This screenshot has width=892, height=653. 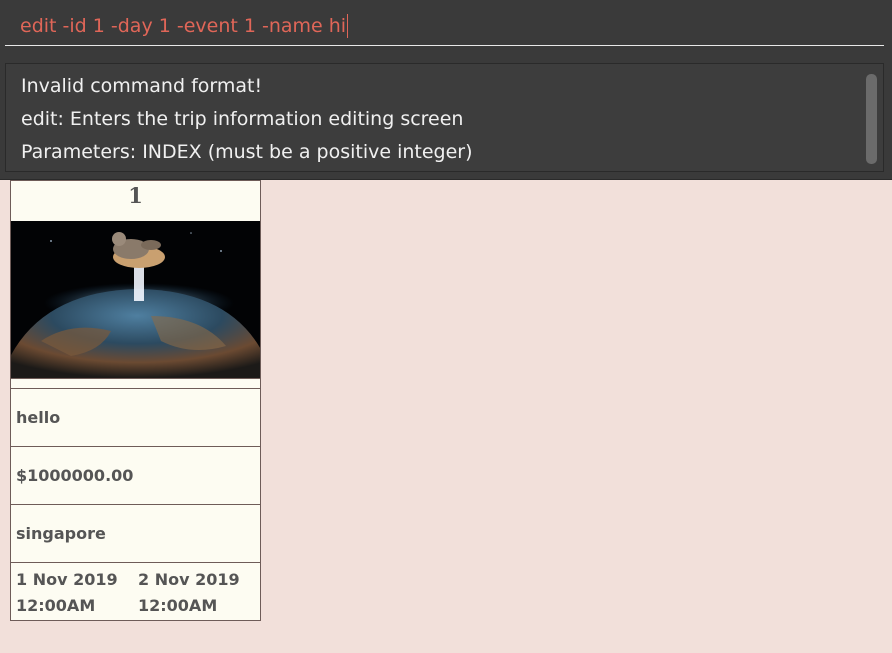 I want to click on trip-dates: 1 Nov 2019 12:00AM 2 Nov 2019 12:00AM, so click(x=135, y=591).